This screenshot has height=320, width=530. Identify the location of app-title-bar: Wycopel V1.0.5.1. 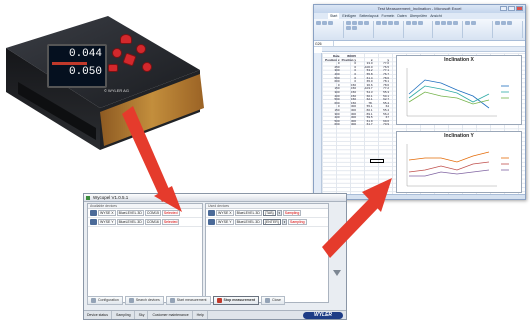
(215, 198).